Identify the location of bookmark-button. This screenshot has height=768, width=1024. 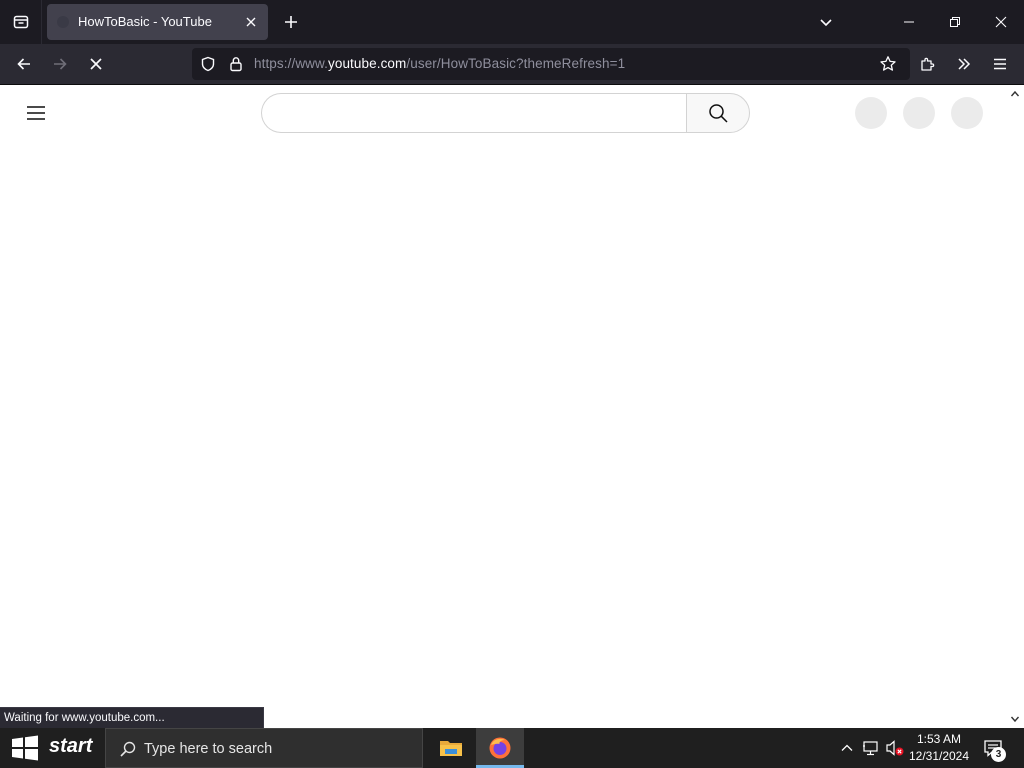
(888, 64).